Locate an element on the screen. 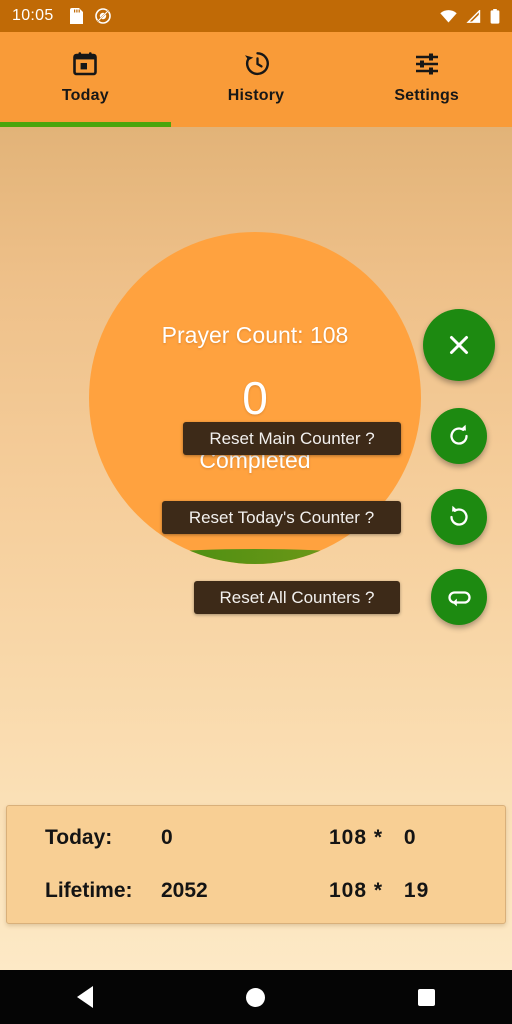 The height and width of the screenshot is (1024, 512). nav-recents-button is located at coordinates (427, 997).